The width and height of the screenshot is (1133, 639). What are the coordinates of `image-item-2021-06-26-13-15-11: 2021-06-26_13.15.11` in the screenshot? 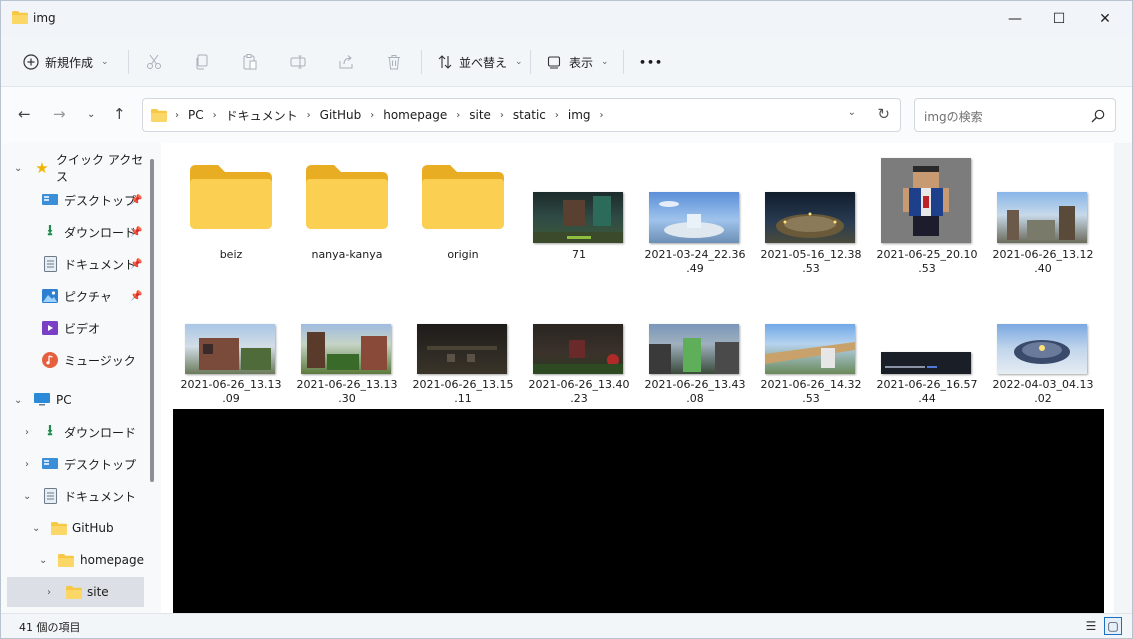 It's located at (463, 366).